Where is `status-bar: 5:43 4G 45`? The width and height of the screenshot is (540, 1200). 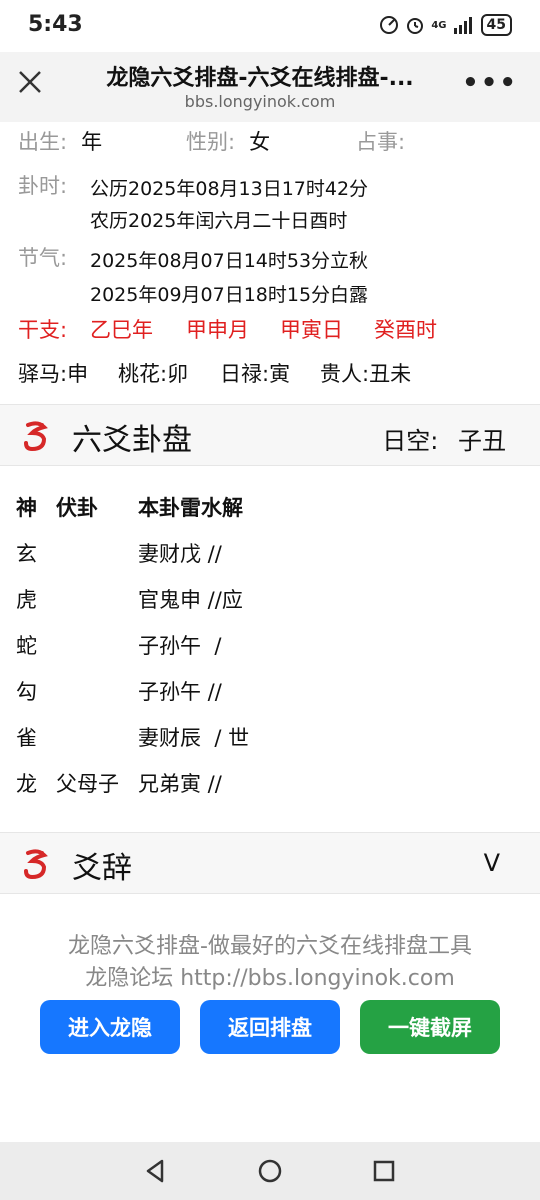
status-bar: 5:43 4G 45 is located at coordinates (270, 26).